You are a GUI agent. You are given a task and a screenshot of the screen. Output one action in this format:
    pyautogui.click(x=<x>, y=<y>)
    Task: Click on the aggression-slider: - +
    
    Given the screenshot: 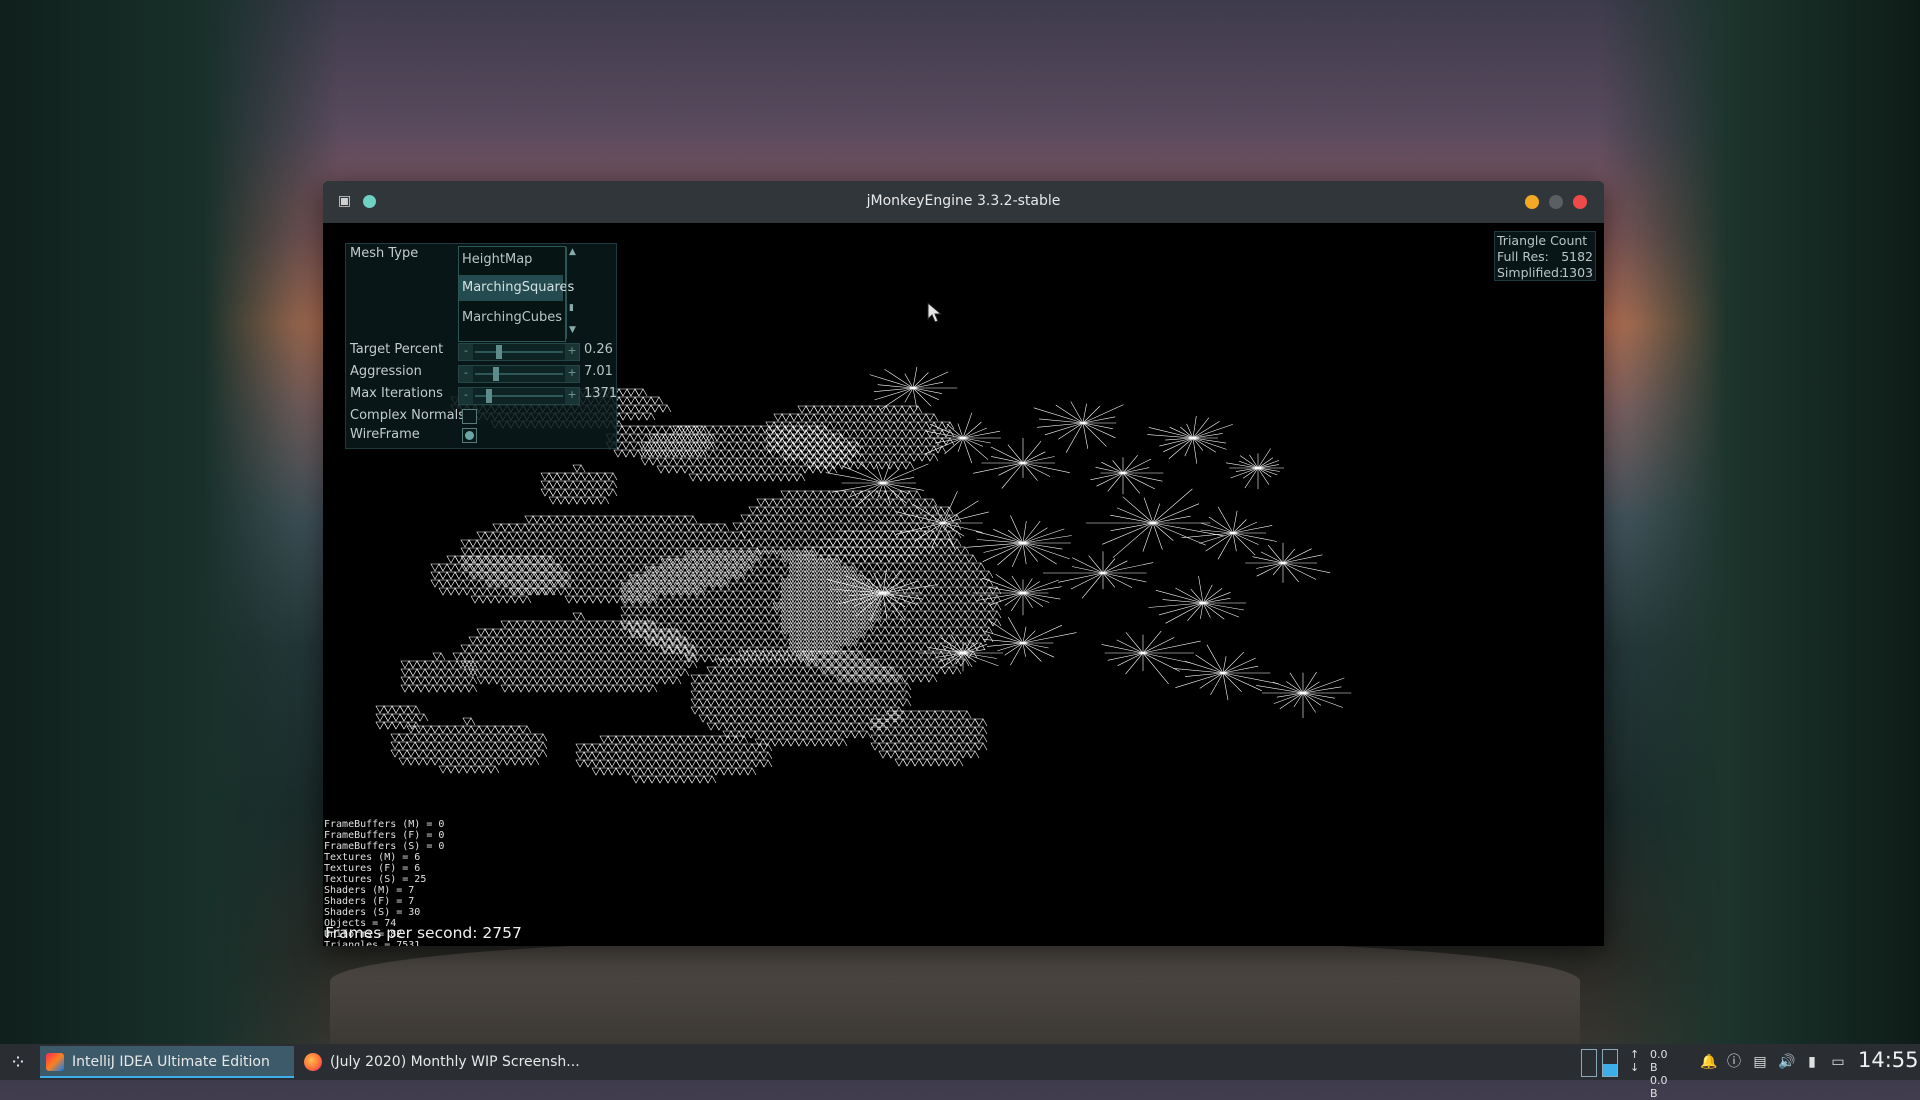 What is the action you would take?
    pyautogui.click(x=519, y=374)
    